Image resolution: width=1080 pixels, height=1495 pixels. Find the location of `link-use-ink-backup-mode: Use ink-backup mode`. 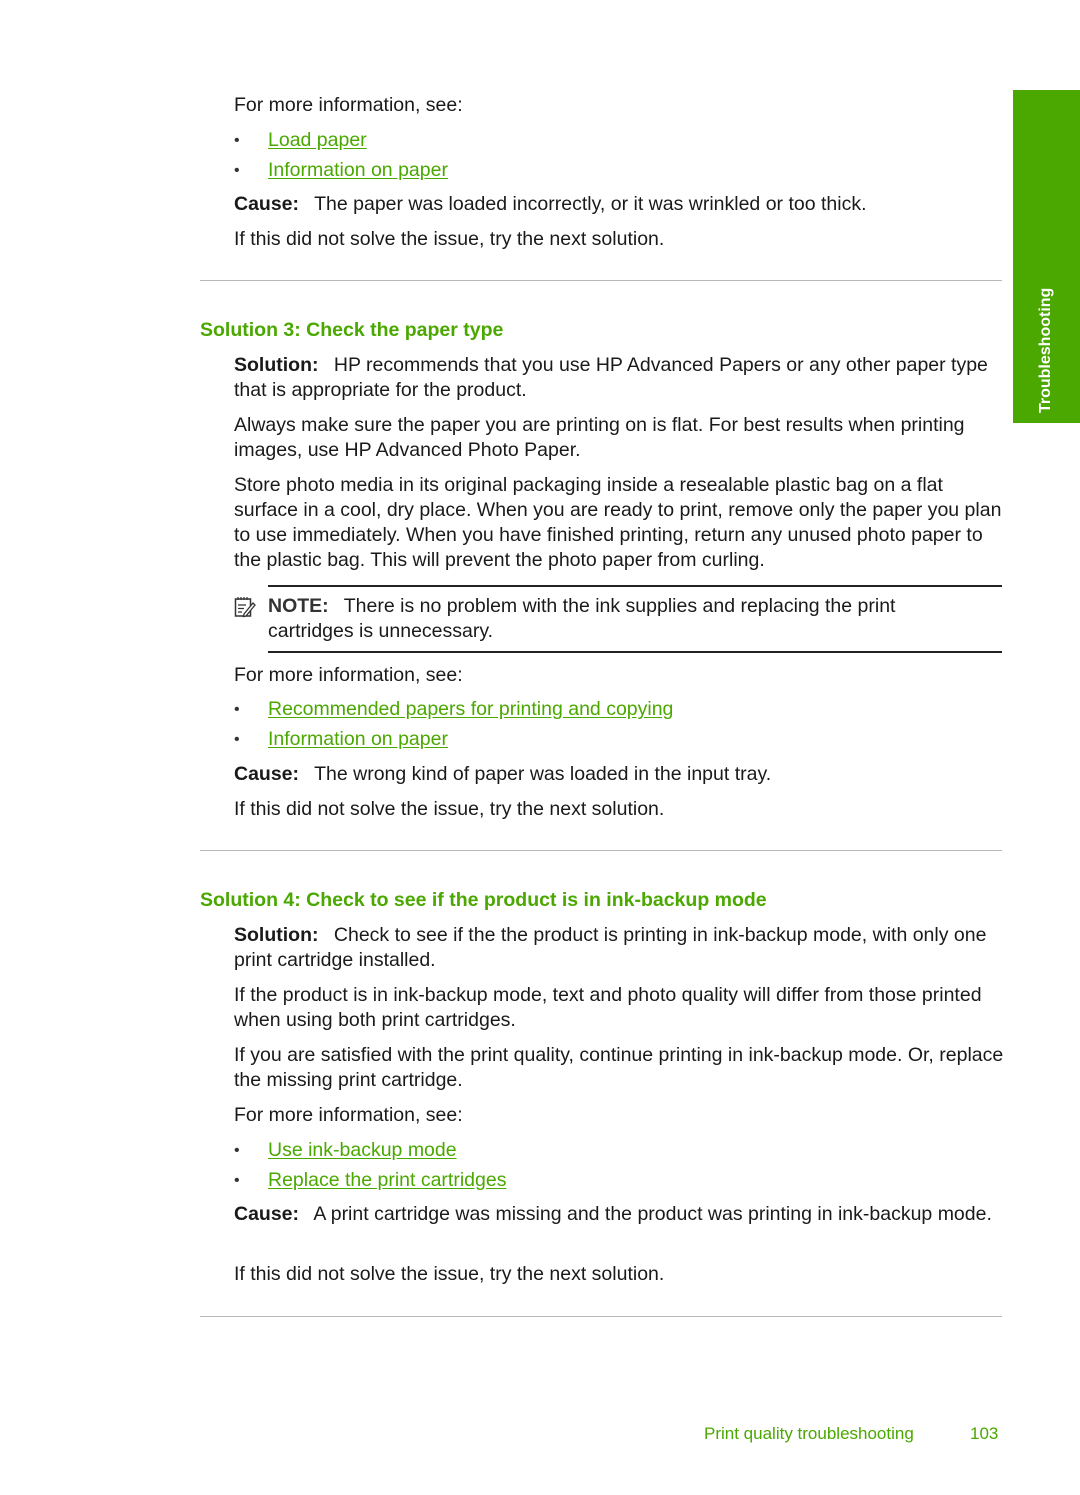

link-use-ink-backup-mode: Use ink-backup mode is located at coordinates (362, 1150).